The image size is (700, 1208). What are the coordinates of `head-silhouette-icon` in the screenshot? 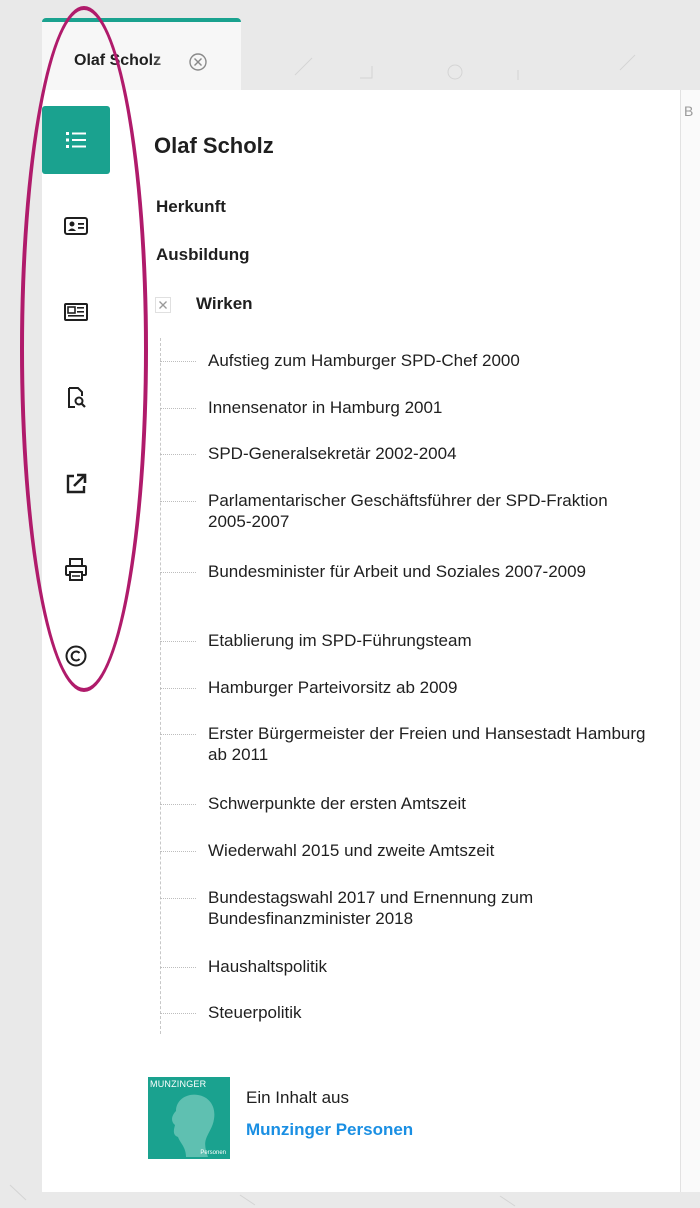 It's located at (193, 1125).